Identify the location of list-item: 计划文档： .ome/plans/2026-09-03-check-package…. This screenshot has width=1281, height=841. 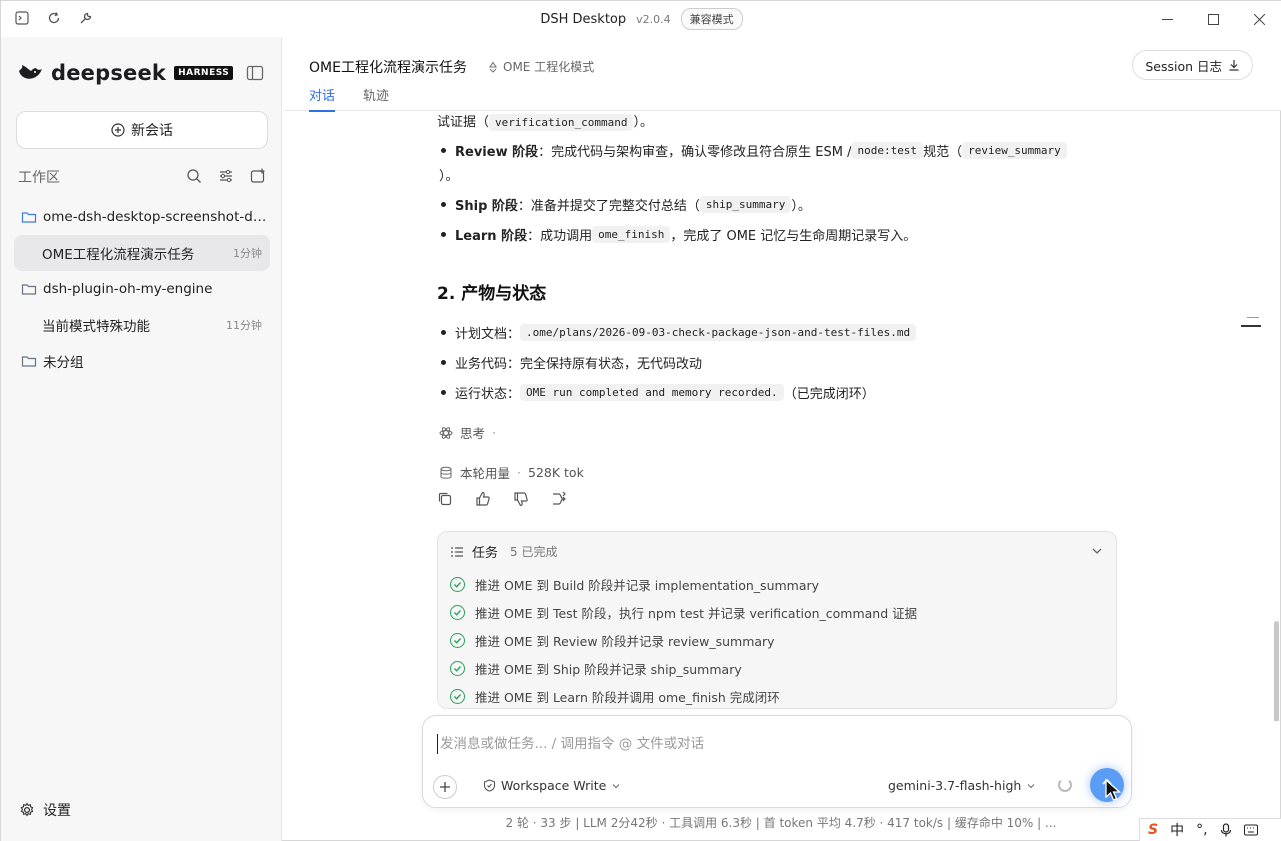
(679, 332).